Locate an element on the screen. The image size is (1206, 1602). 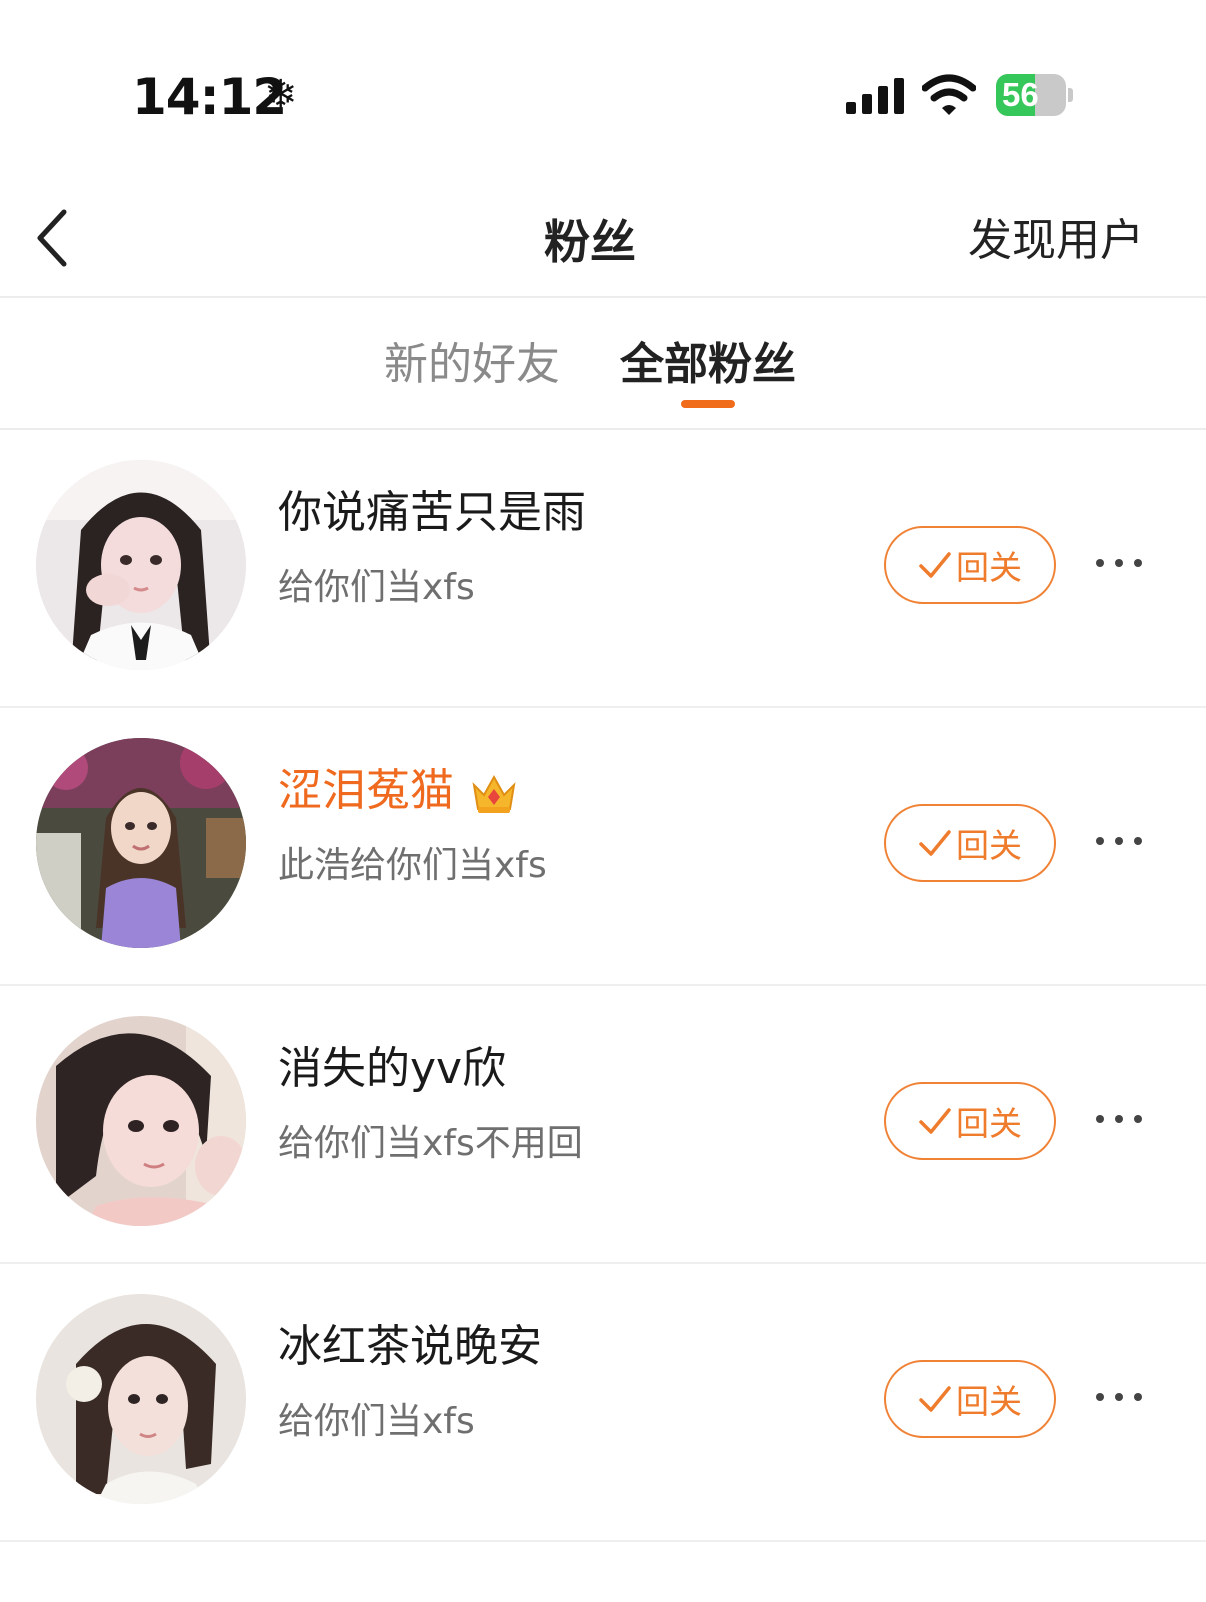
vip-crown-icon is located at coordinates (494, 793).